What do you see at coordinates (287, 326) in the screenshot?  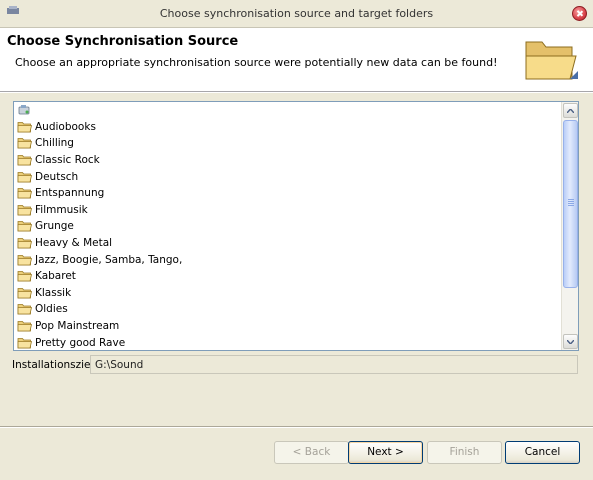 I see `tree-folder-item: Pop Mainstream` at bounding box center [287, 326].